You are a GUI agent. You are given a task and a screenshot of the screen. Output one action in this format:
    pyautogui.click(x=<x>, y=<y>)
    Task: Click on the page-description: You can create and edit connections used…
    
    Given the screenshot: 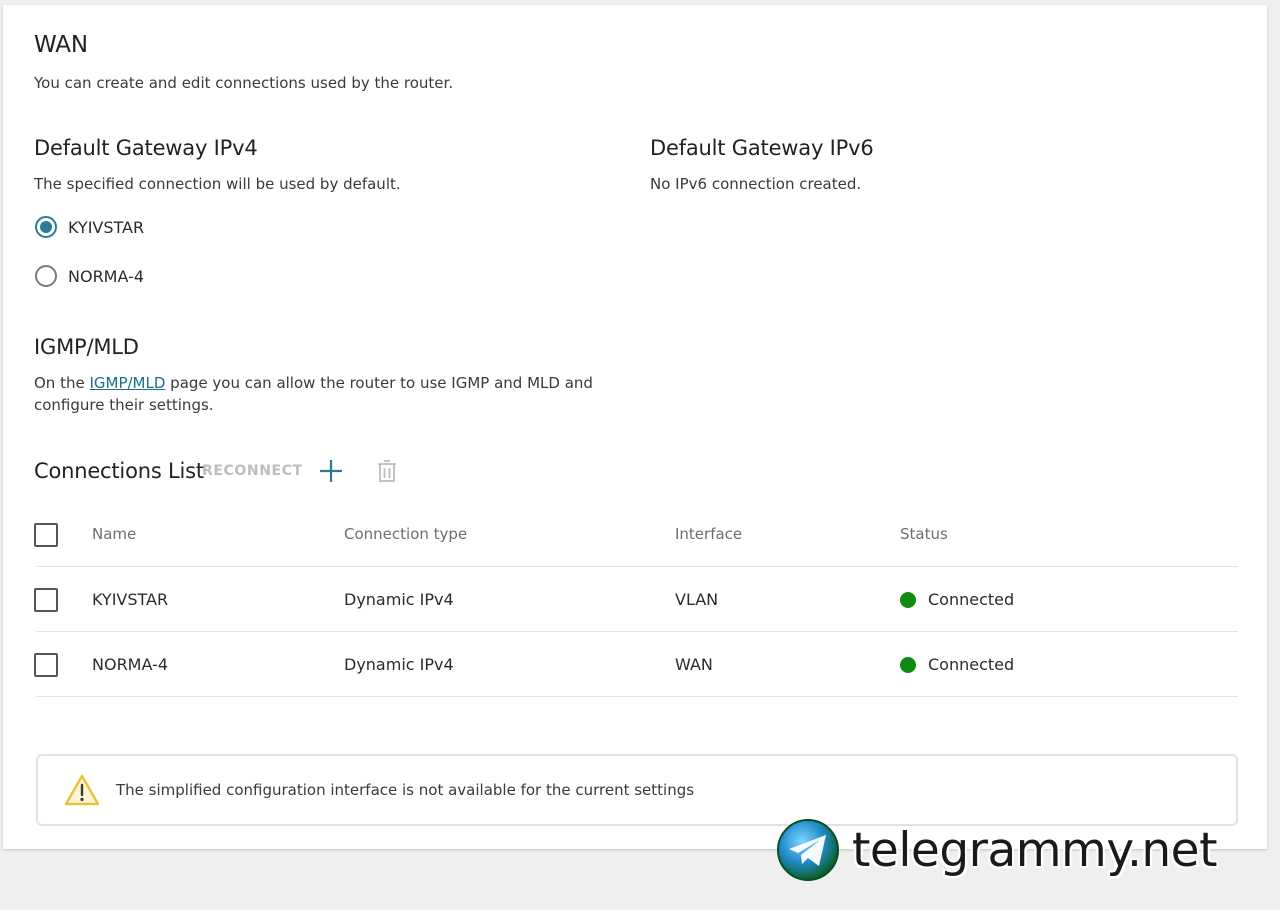 What is the action you would take?
    pyautogui.click(x=244, y=83)
    